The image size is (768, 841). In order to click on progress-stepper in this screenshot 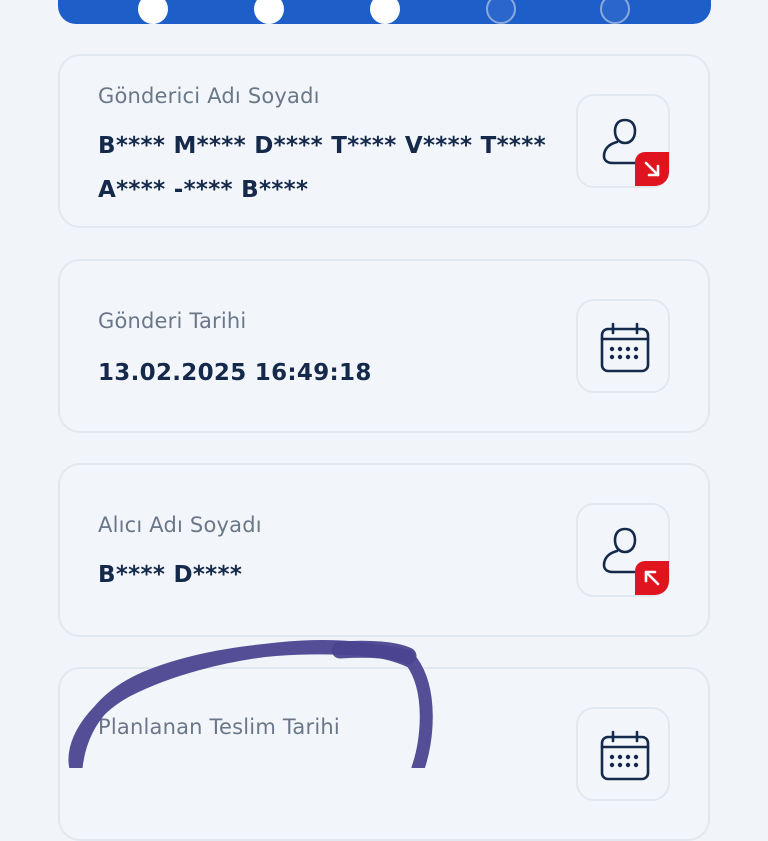, I will do `click(384, 12)`.